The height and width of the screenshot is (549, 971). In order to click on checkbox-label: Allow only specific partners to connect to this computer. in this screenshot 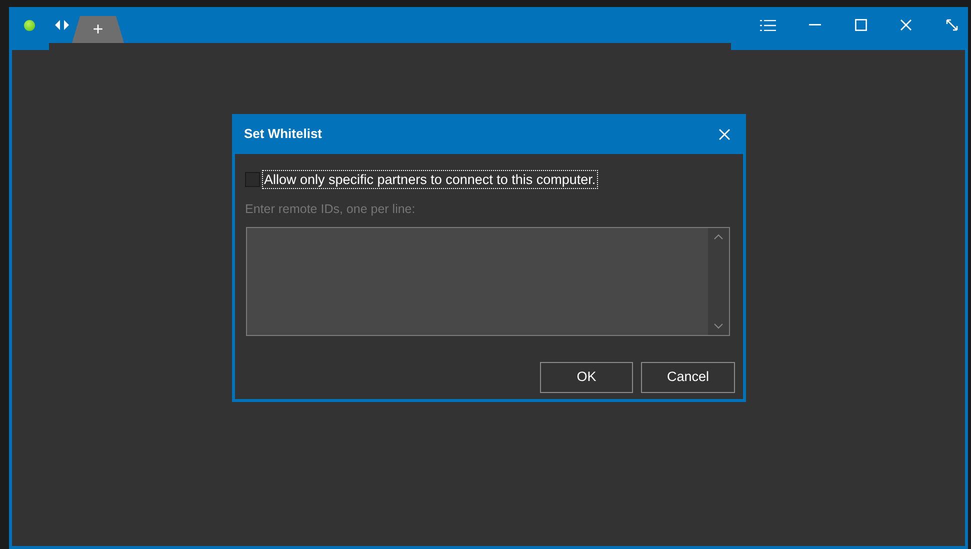, I will do `click(430, 179)`.